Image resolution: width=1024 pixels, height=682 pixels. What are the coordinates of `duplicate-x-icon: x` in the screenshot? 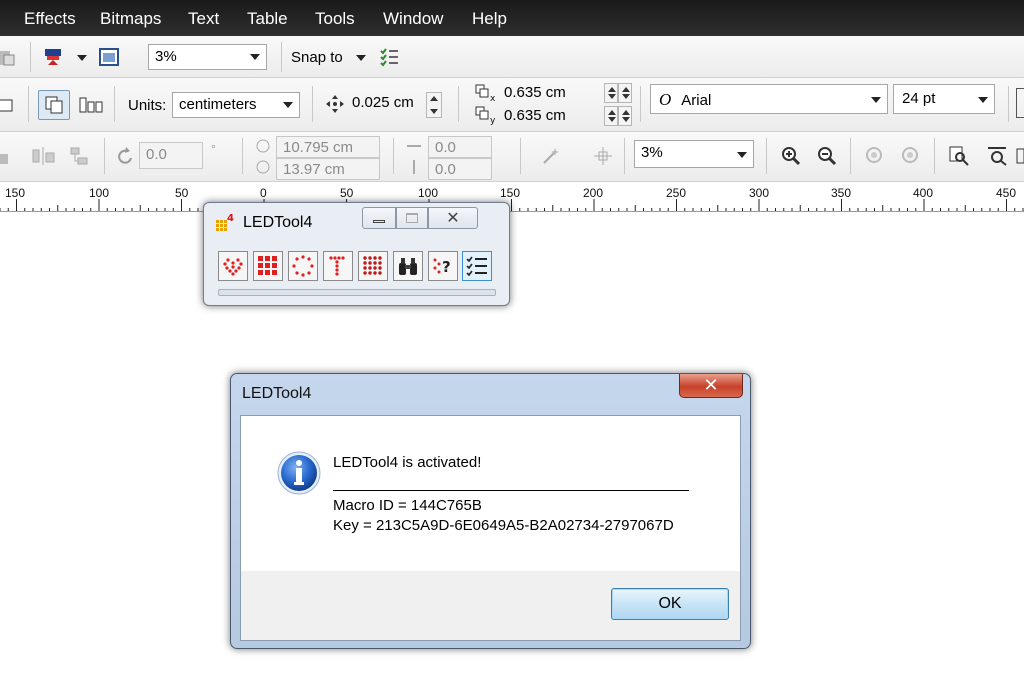 It's located at (485, 93).